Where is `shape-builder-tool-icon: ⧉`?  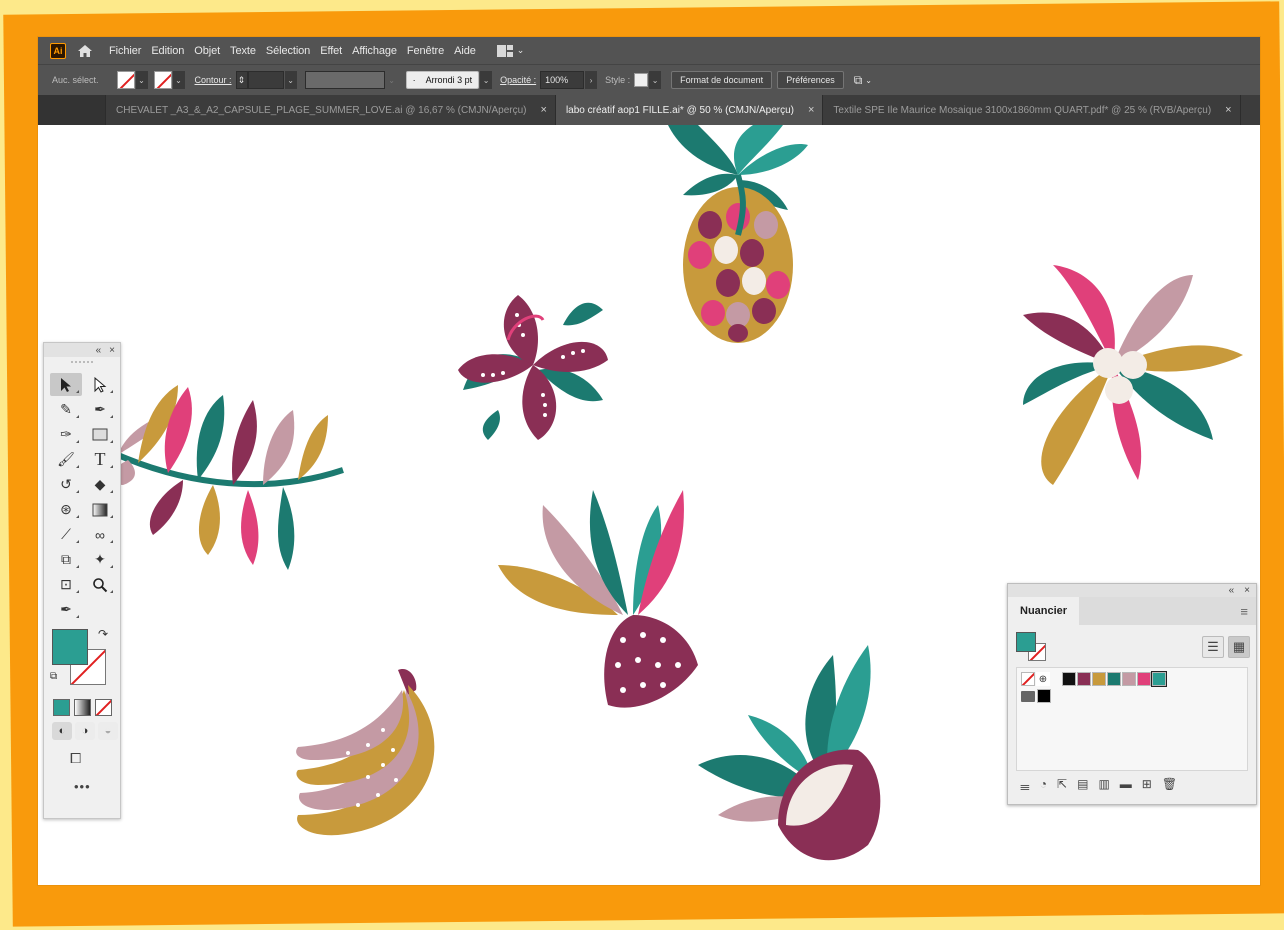
shape-builder-tool-icon: ⧉ is located at coordinates (66, 559).